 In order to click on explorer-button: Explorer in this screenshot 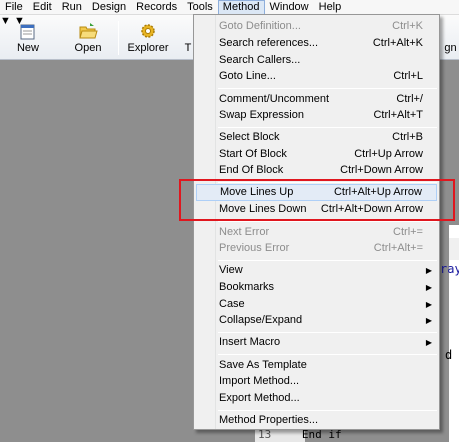, I will do `click(148, 37)`.